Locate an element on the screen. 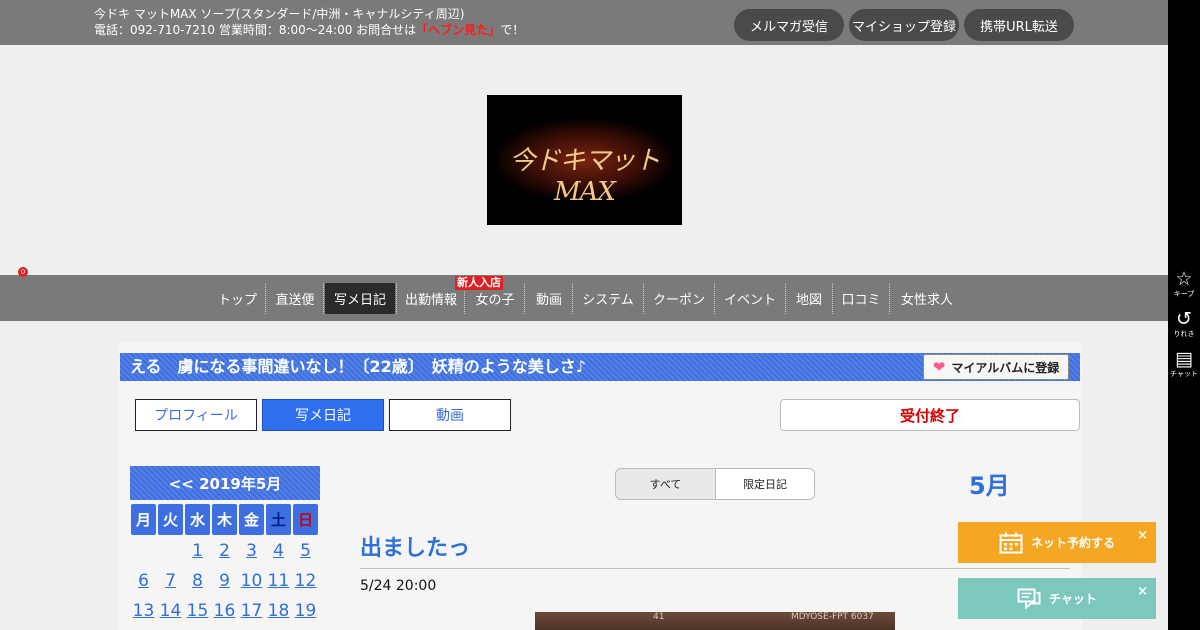 This screenshot has width=1200, height=630. calendar-day: 8 is located at coordinates (197, 581).